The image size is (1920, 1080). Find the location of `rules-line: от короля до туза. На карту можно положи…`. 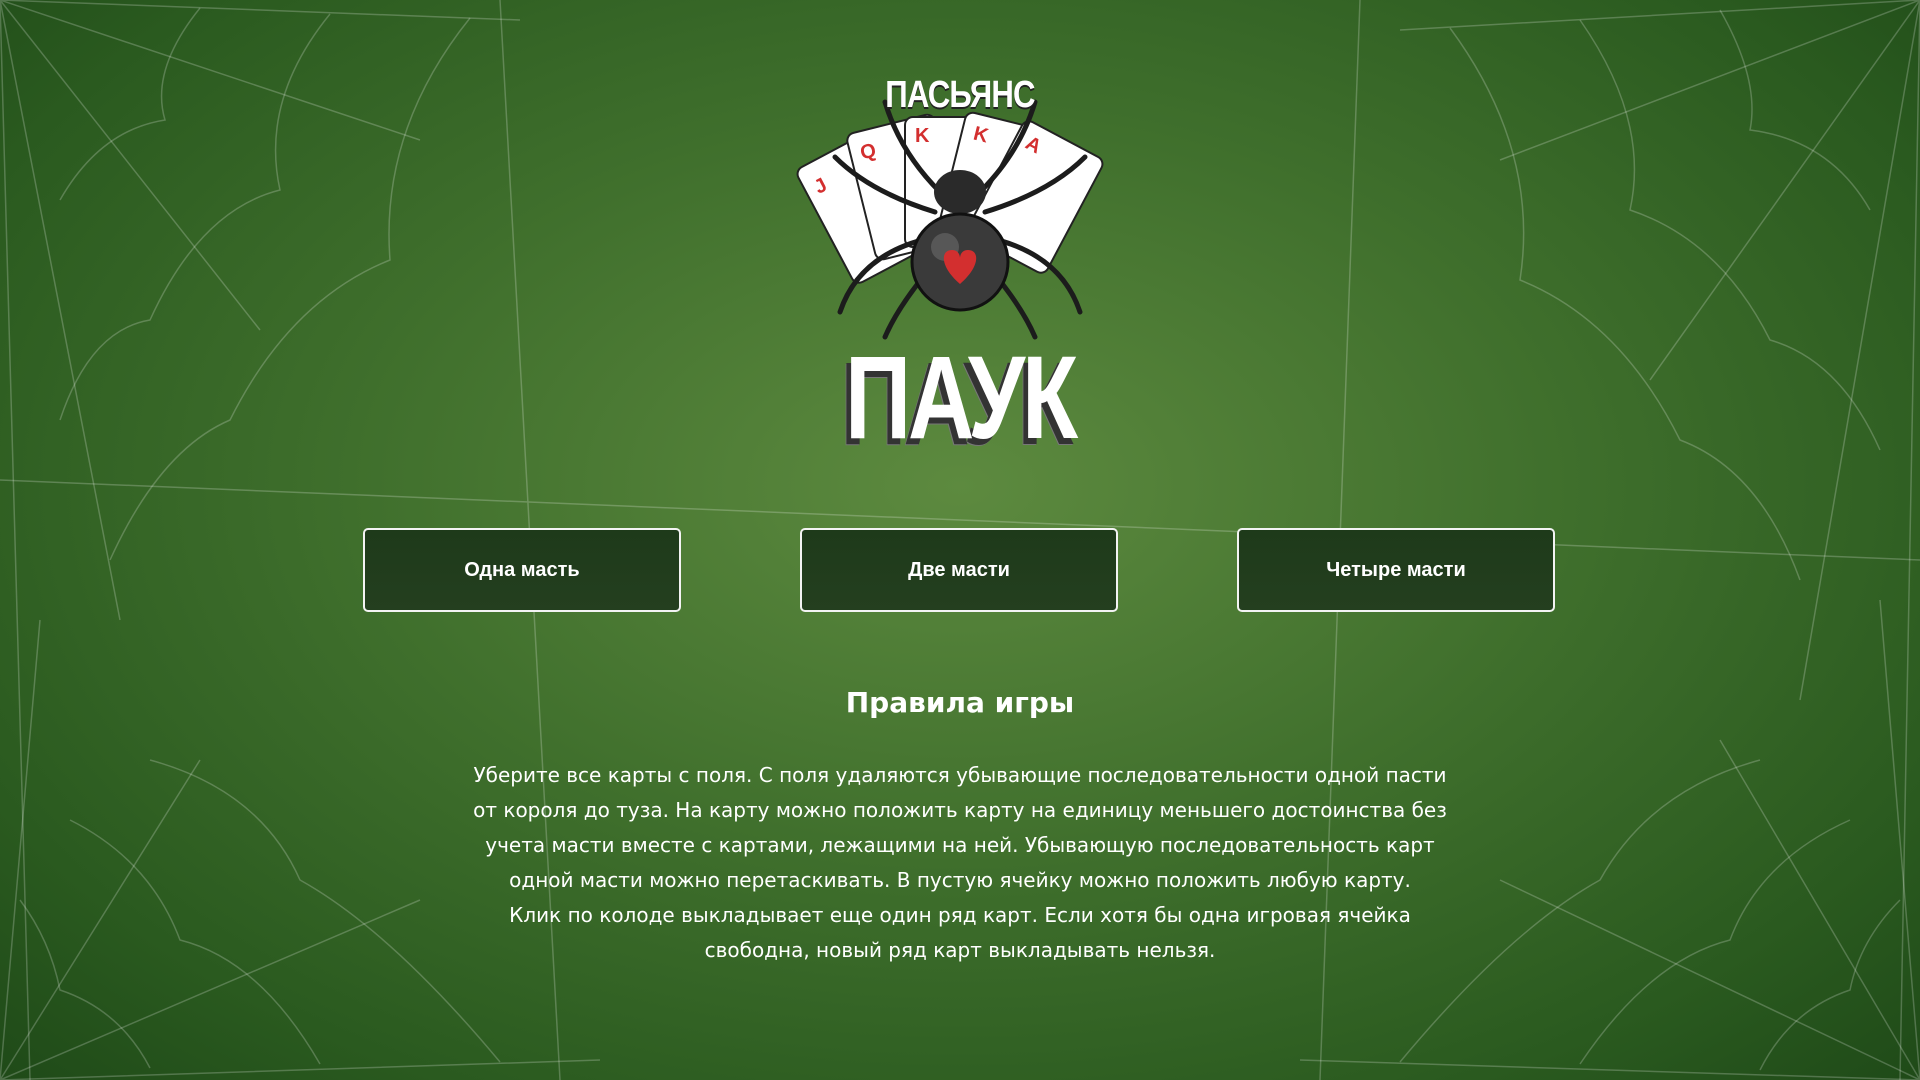

rules-line: от короля до туза. На карту можно положи… is located at coordinates (960, 810).